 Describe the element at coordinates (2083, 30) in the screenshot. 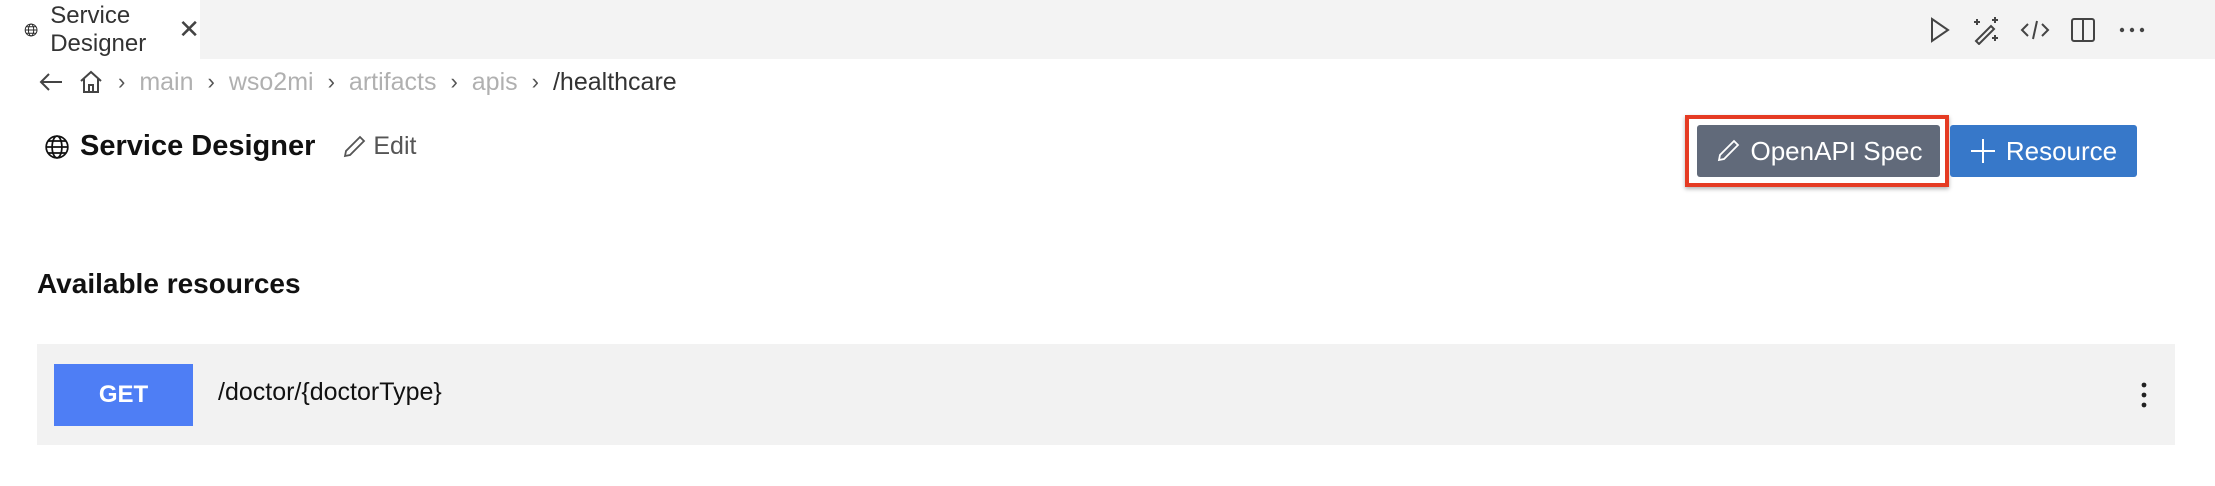

I see `split-editor-icon` at that location.